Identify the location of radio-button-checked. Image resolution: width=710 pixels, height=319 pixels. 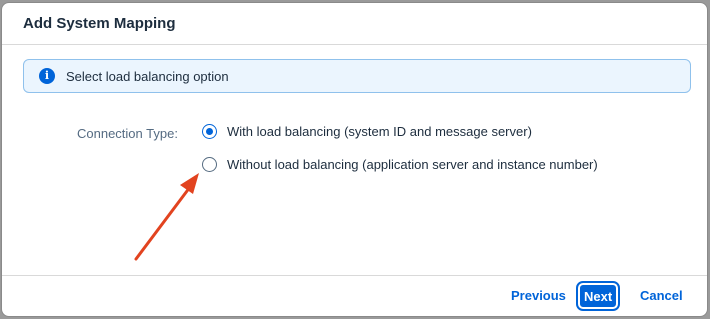
(209, 131).